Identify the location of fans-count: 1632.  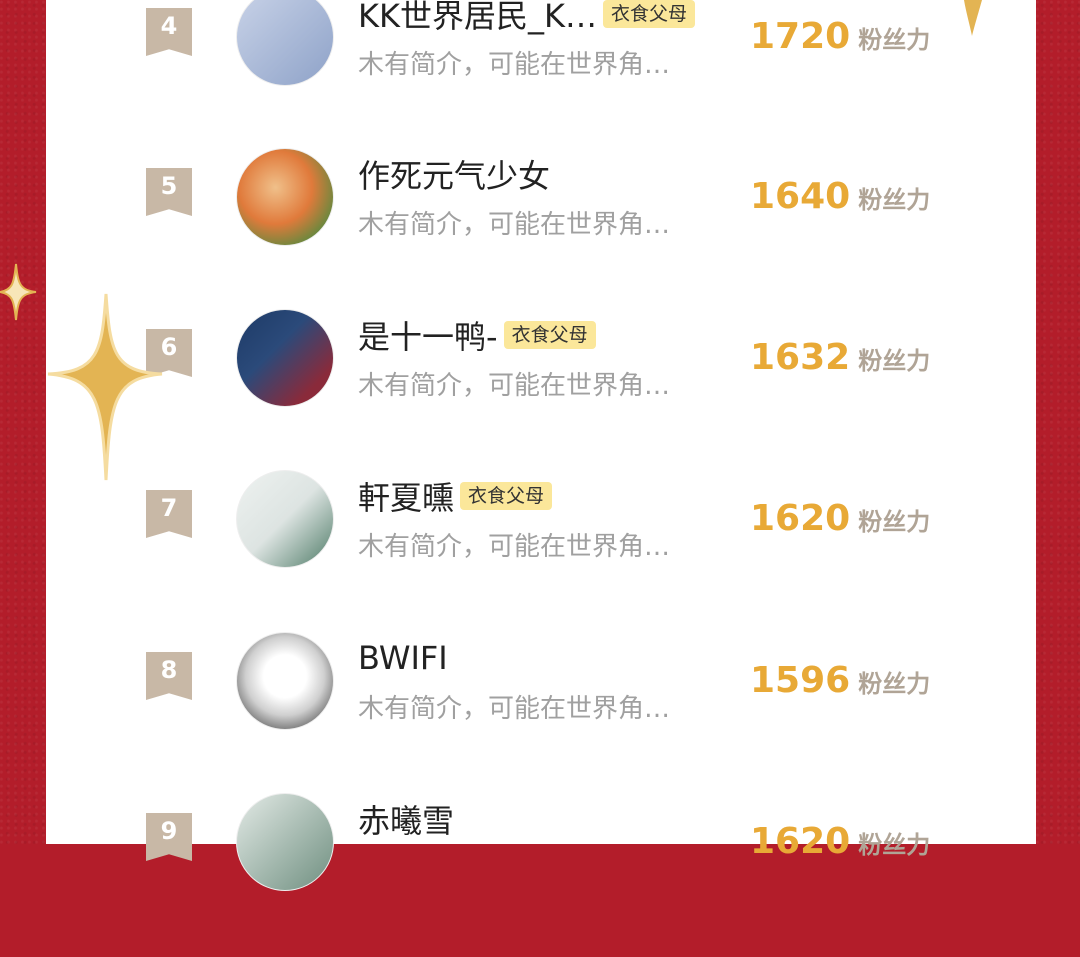
(800, 357).